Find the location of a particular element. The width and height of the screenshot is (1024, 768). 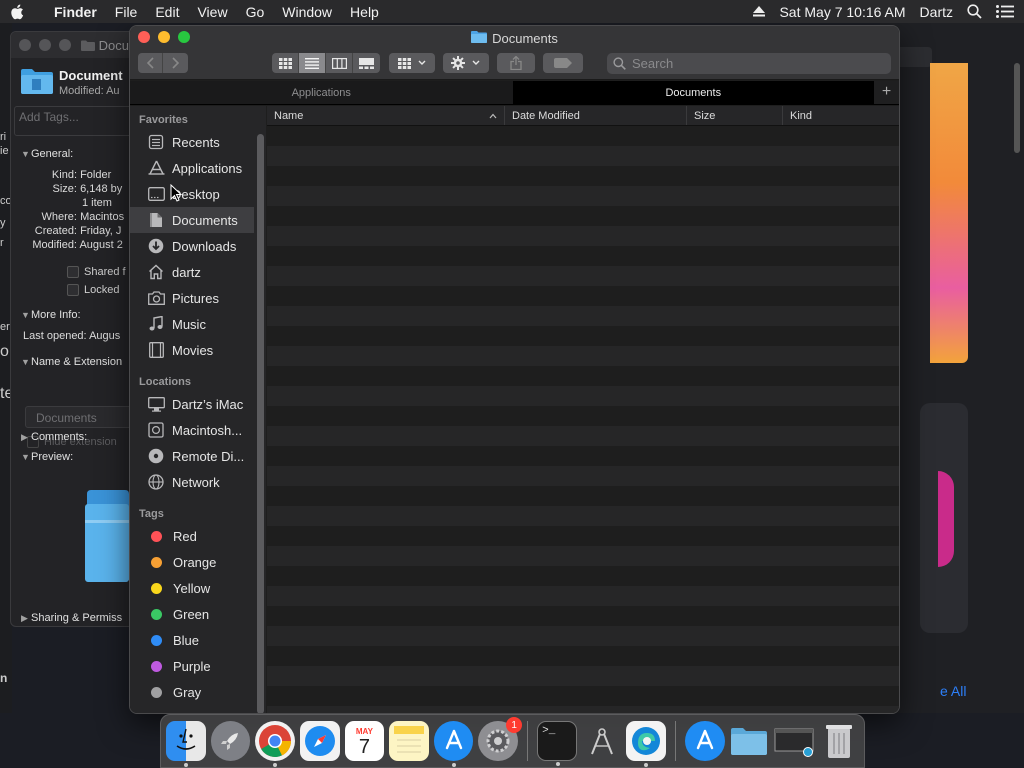

name-extension-section-toggle: ▼Name & Extension is located at coordinates (71, 362).